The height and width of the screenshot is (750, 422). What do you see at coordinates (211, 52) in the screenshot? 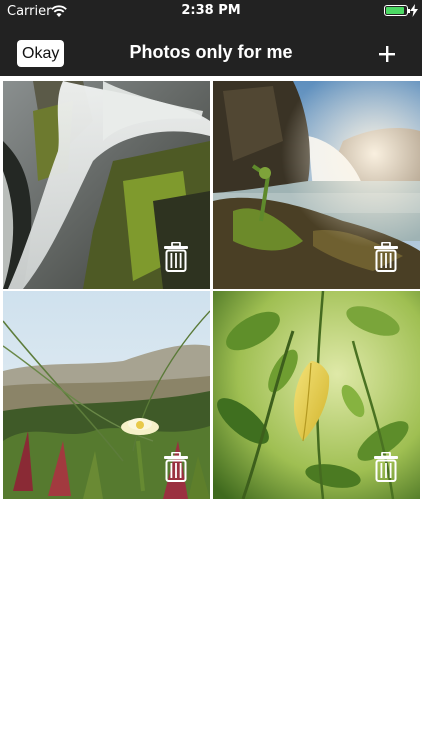
I see `page-title: Photos only for me` at bounding box center [211, 52].